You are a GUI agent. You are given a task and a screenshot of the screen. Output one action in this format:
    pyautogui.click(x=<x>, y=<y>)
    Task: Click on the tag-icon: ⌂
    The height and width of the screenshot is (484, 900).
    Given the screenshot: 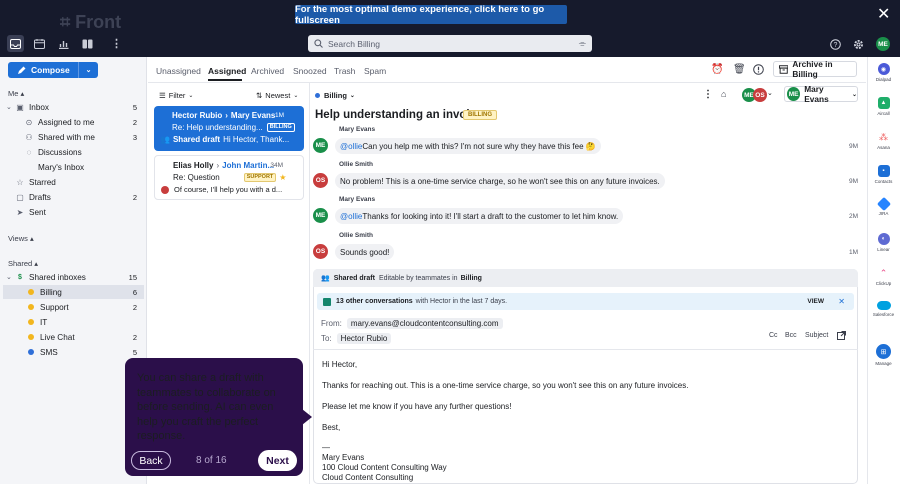 What is the action you would take?
    pyautogui.click(x=723, y=94)
    